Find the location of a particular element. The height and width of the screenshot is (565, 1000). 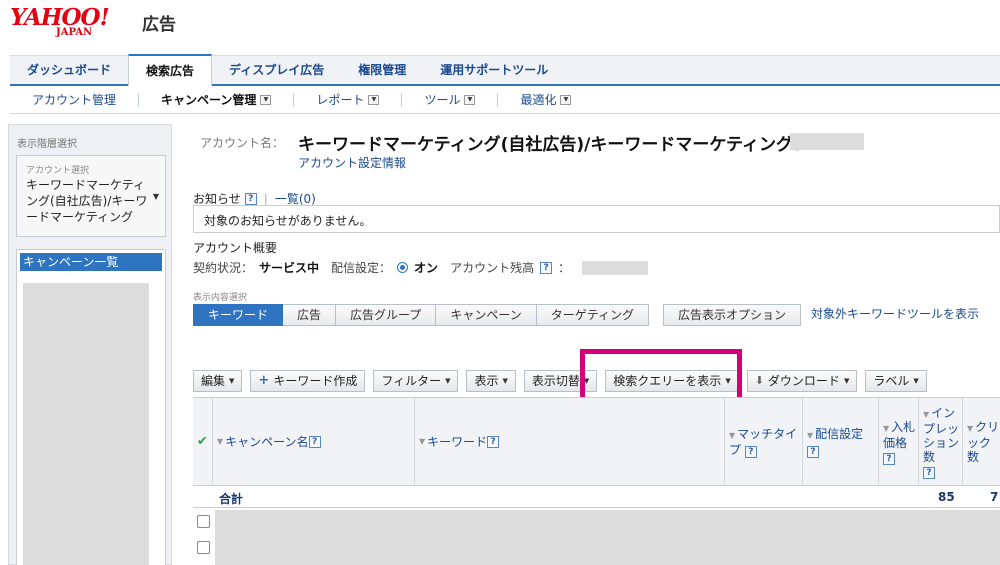

subnav-label: 最適化 is located at coordinates (538, 99).